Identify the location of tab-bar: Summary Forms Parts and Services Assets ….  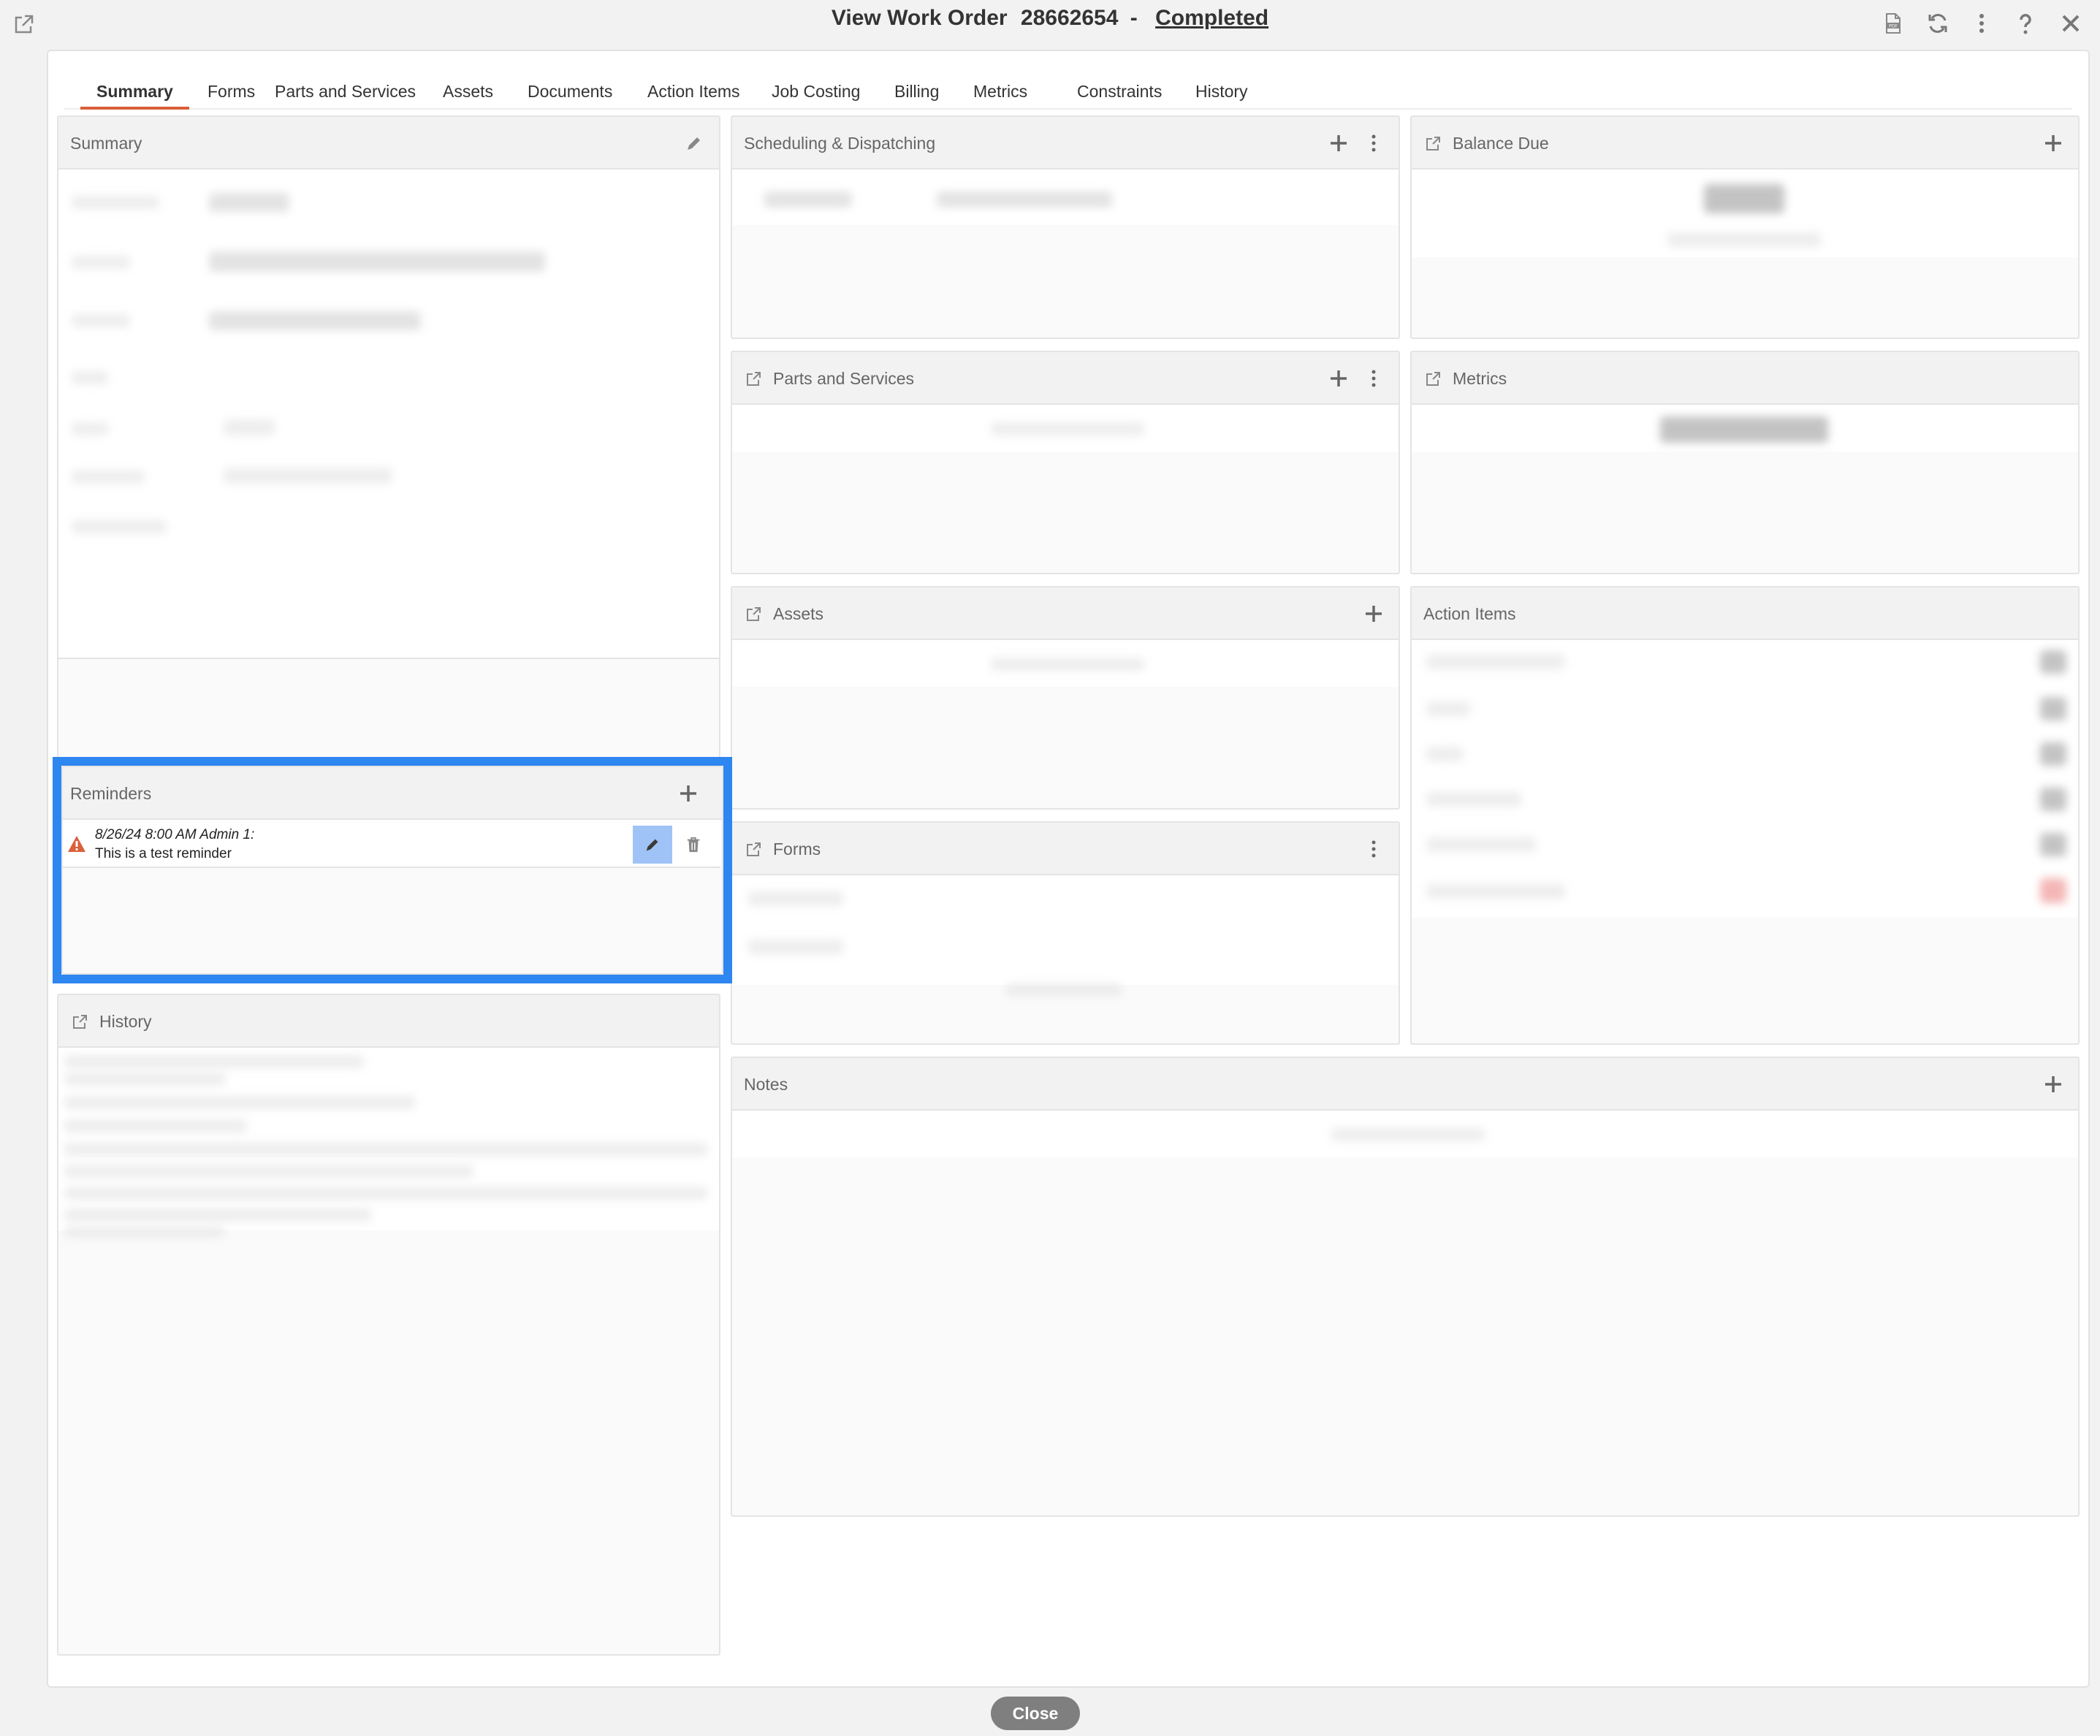
(1068, 88).